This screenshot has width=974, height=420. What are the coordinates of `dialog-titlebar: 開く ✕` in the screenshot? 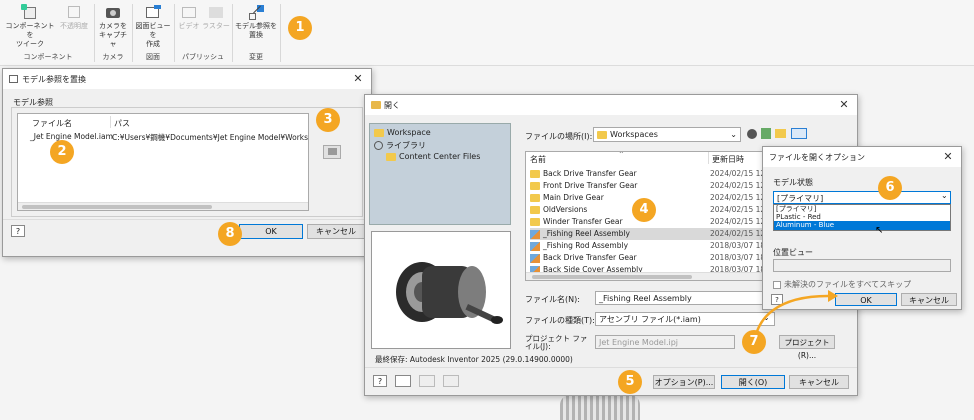 It's located at (611, 105).